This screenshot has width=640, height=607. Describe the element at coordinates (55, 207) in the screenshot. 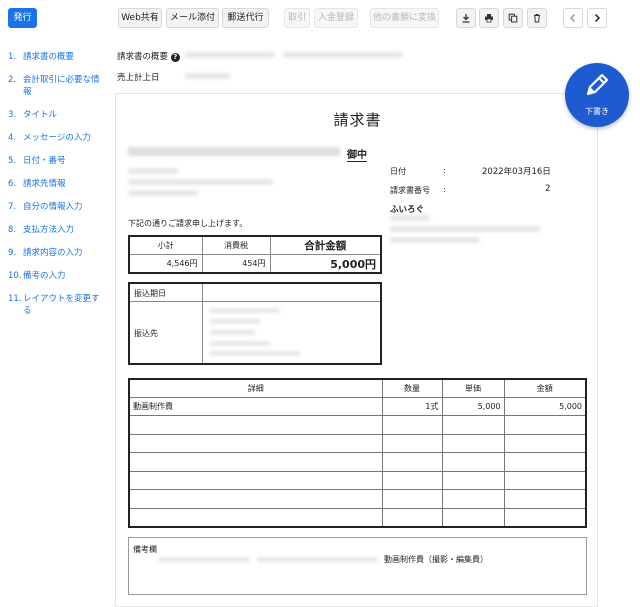

I see `sidebar-item-my-info: 7. 自分の情報入力` at that location.